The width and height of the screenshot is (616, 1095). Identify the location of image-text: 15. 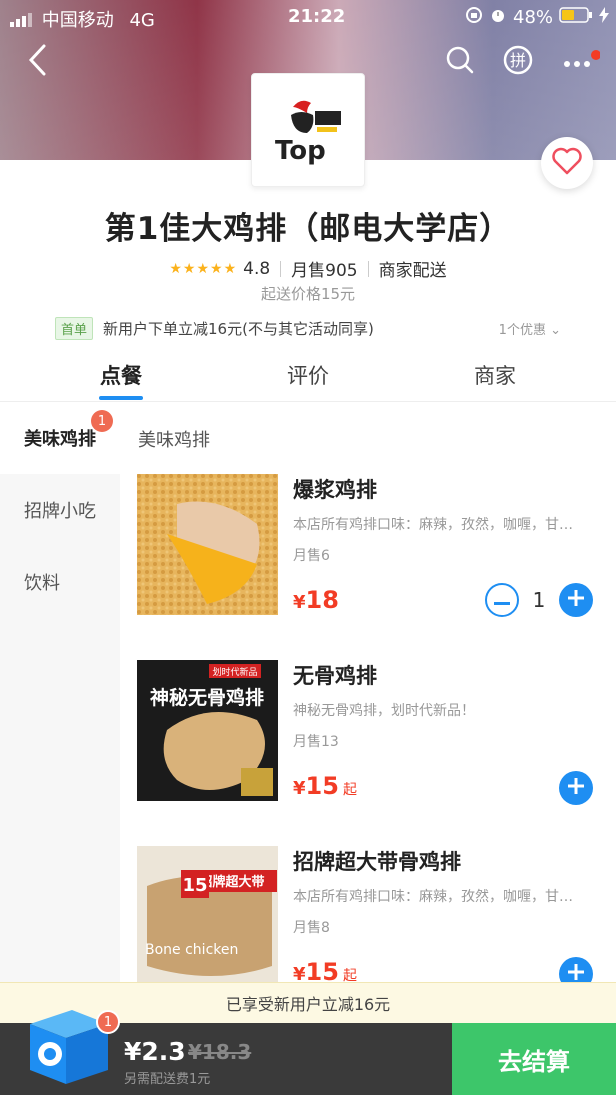
(194, 885).